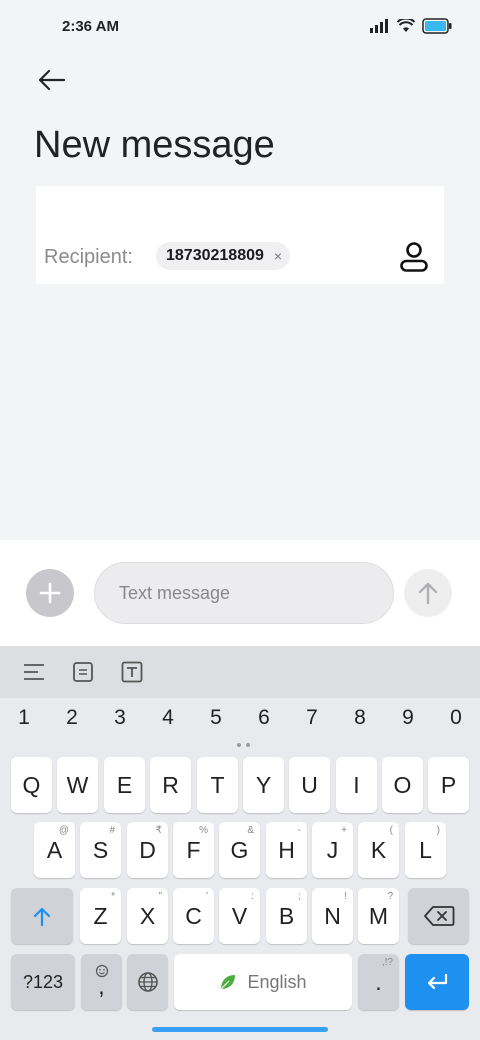 The image size is (480, 1040). I want to click on backspace-icon, so click(438, 916).